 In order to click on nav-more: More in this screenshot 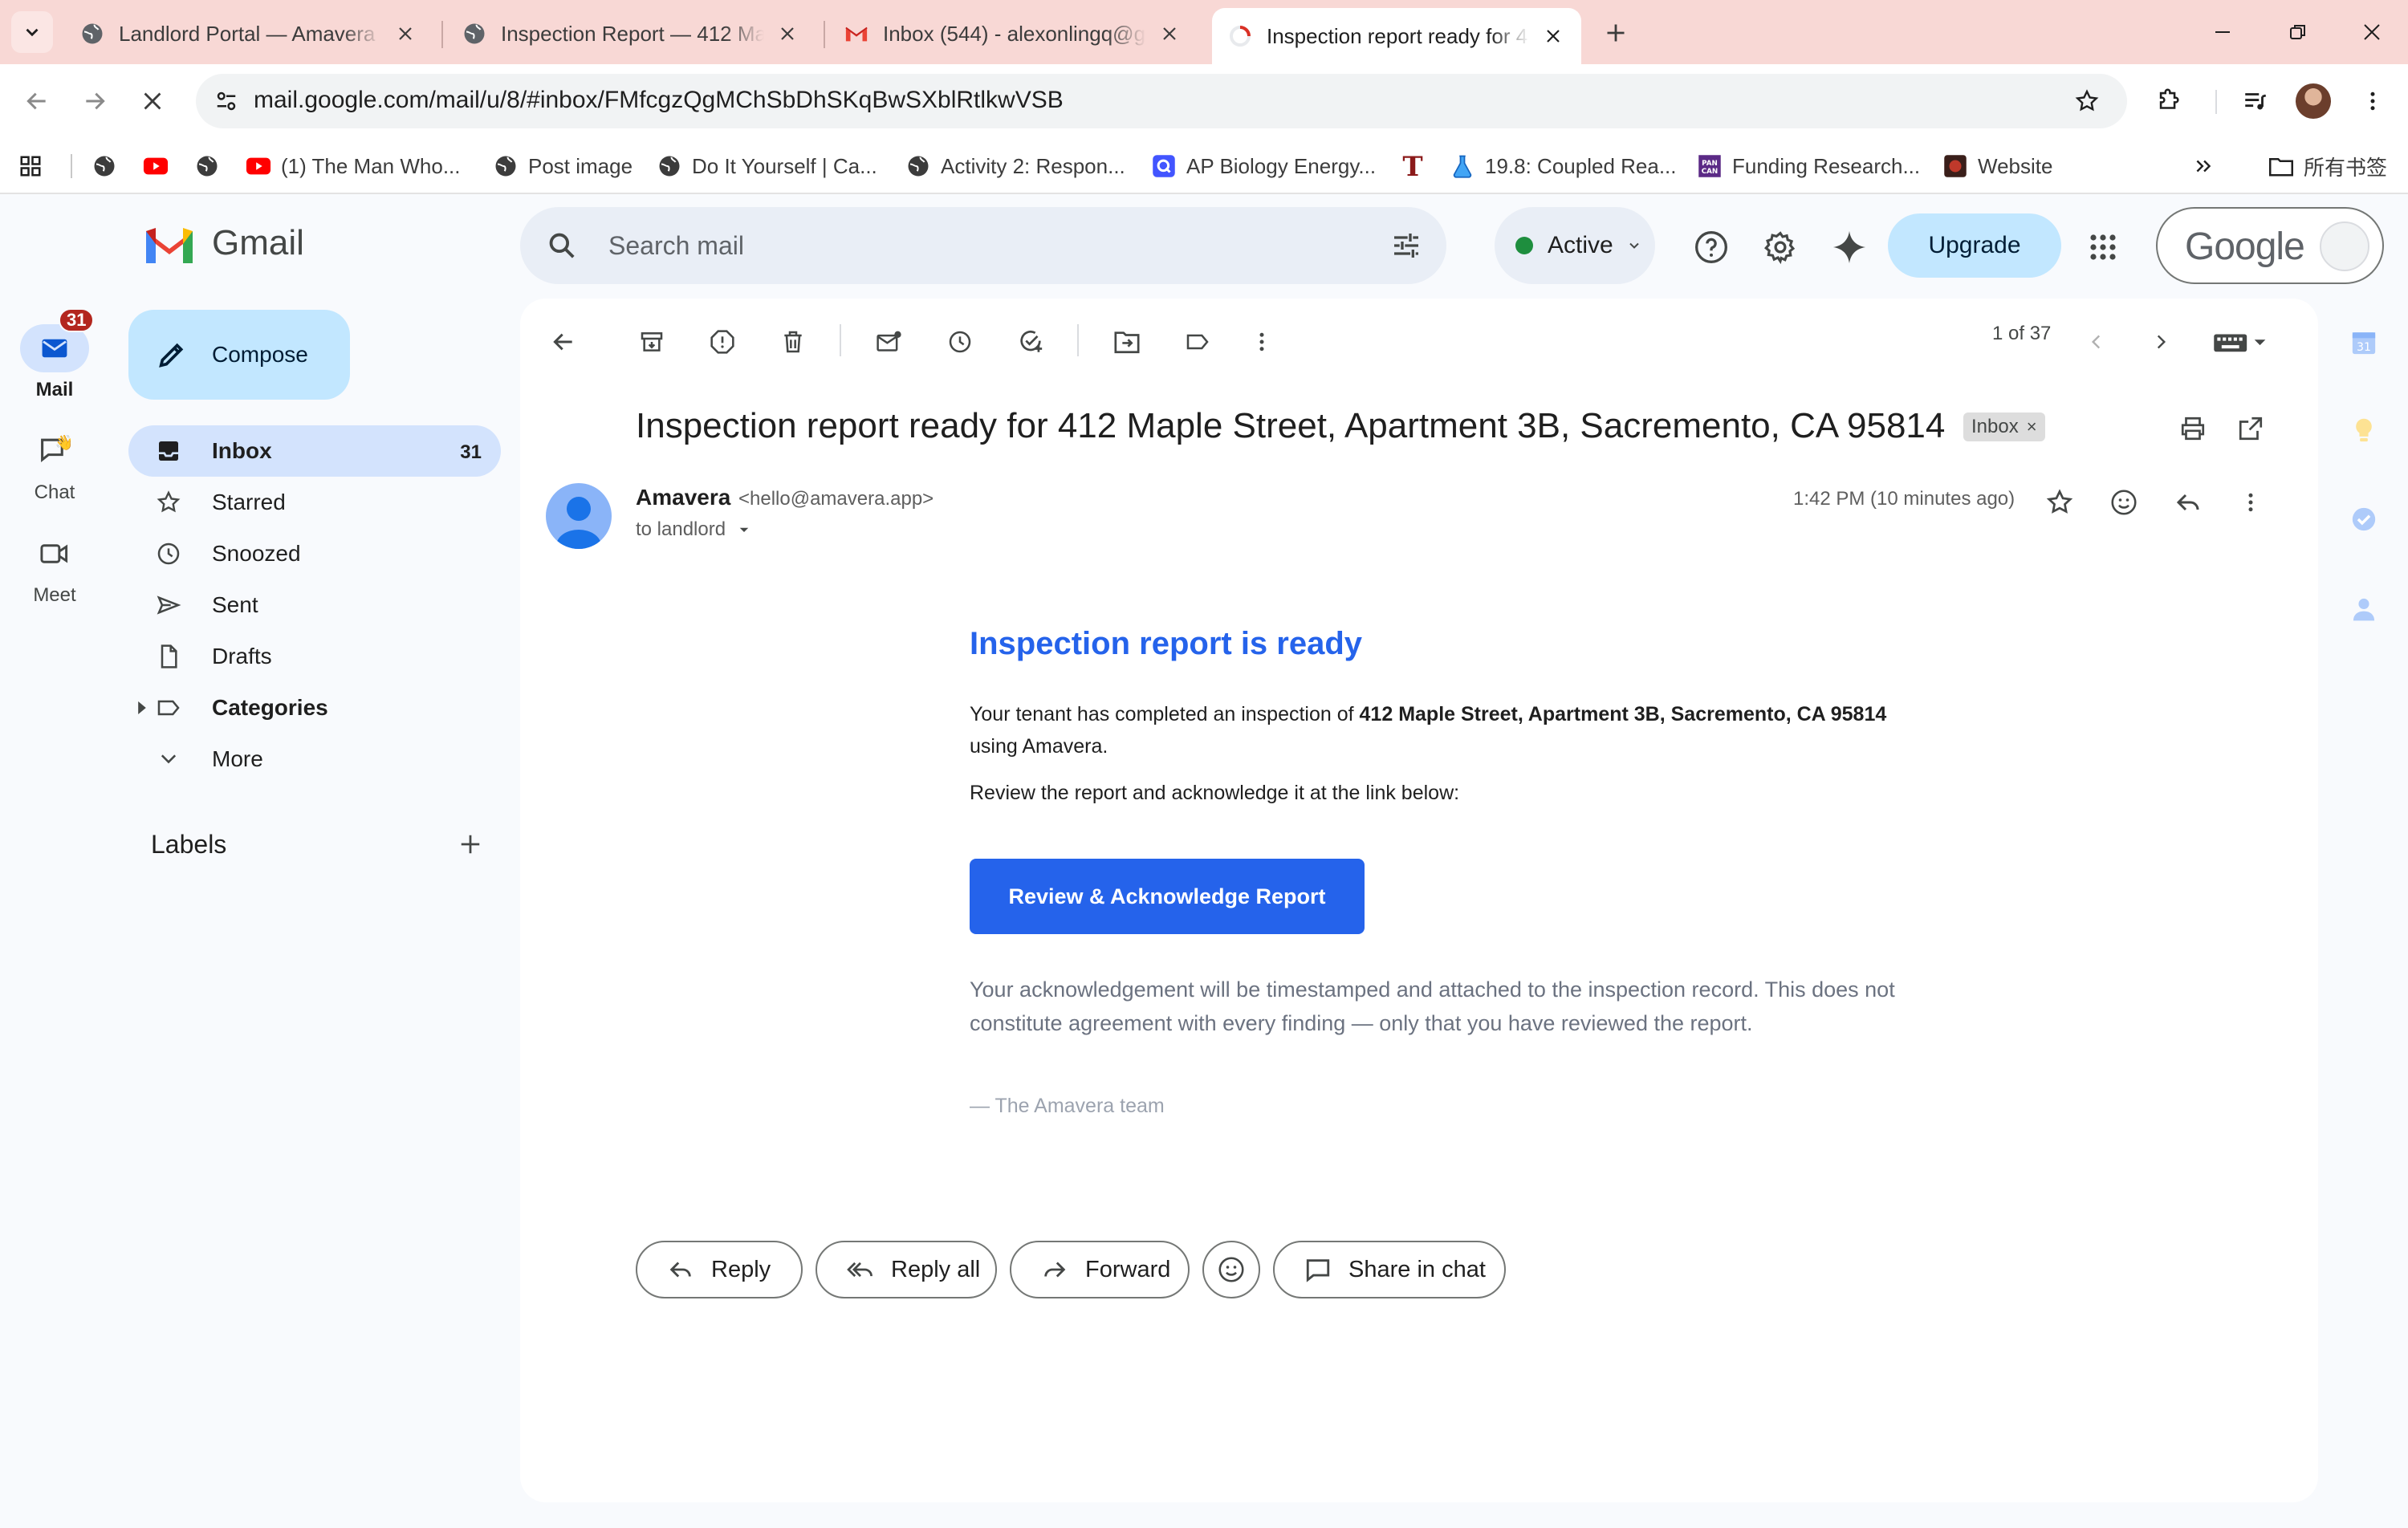, I will do `click(314, 760)`.